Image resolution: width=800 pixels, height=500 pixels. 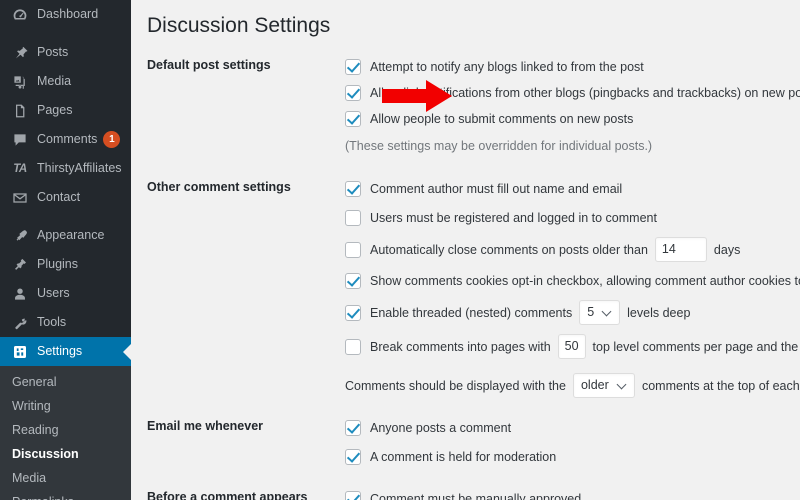 What do you see at coordinates (727, 249) in the screenshot?
I see `setting-label-suffix: days` at bounding box center [727, 249].